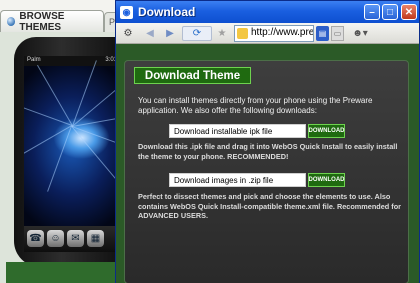  What do you see at coordinates (224, 180) in the screenshot?
I see `zip-download-field-text: Download images in .zip file` at bounding box center [224, 180].